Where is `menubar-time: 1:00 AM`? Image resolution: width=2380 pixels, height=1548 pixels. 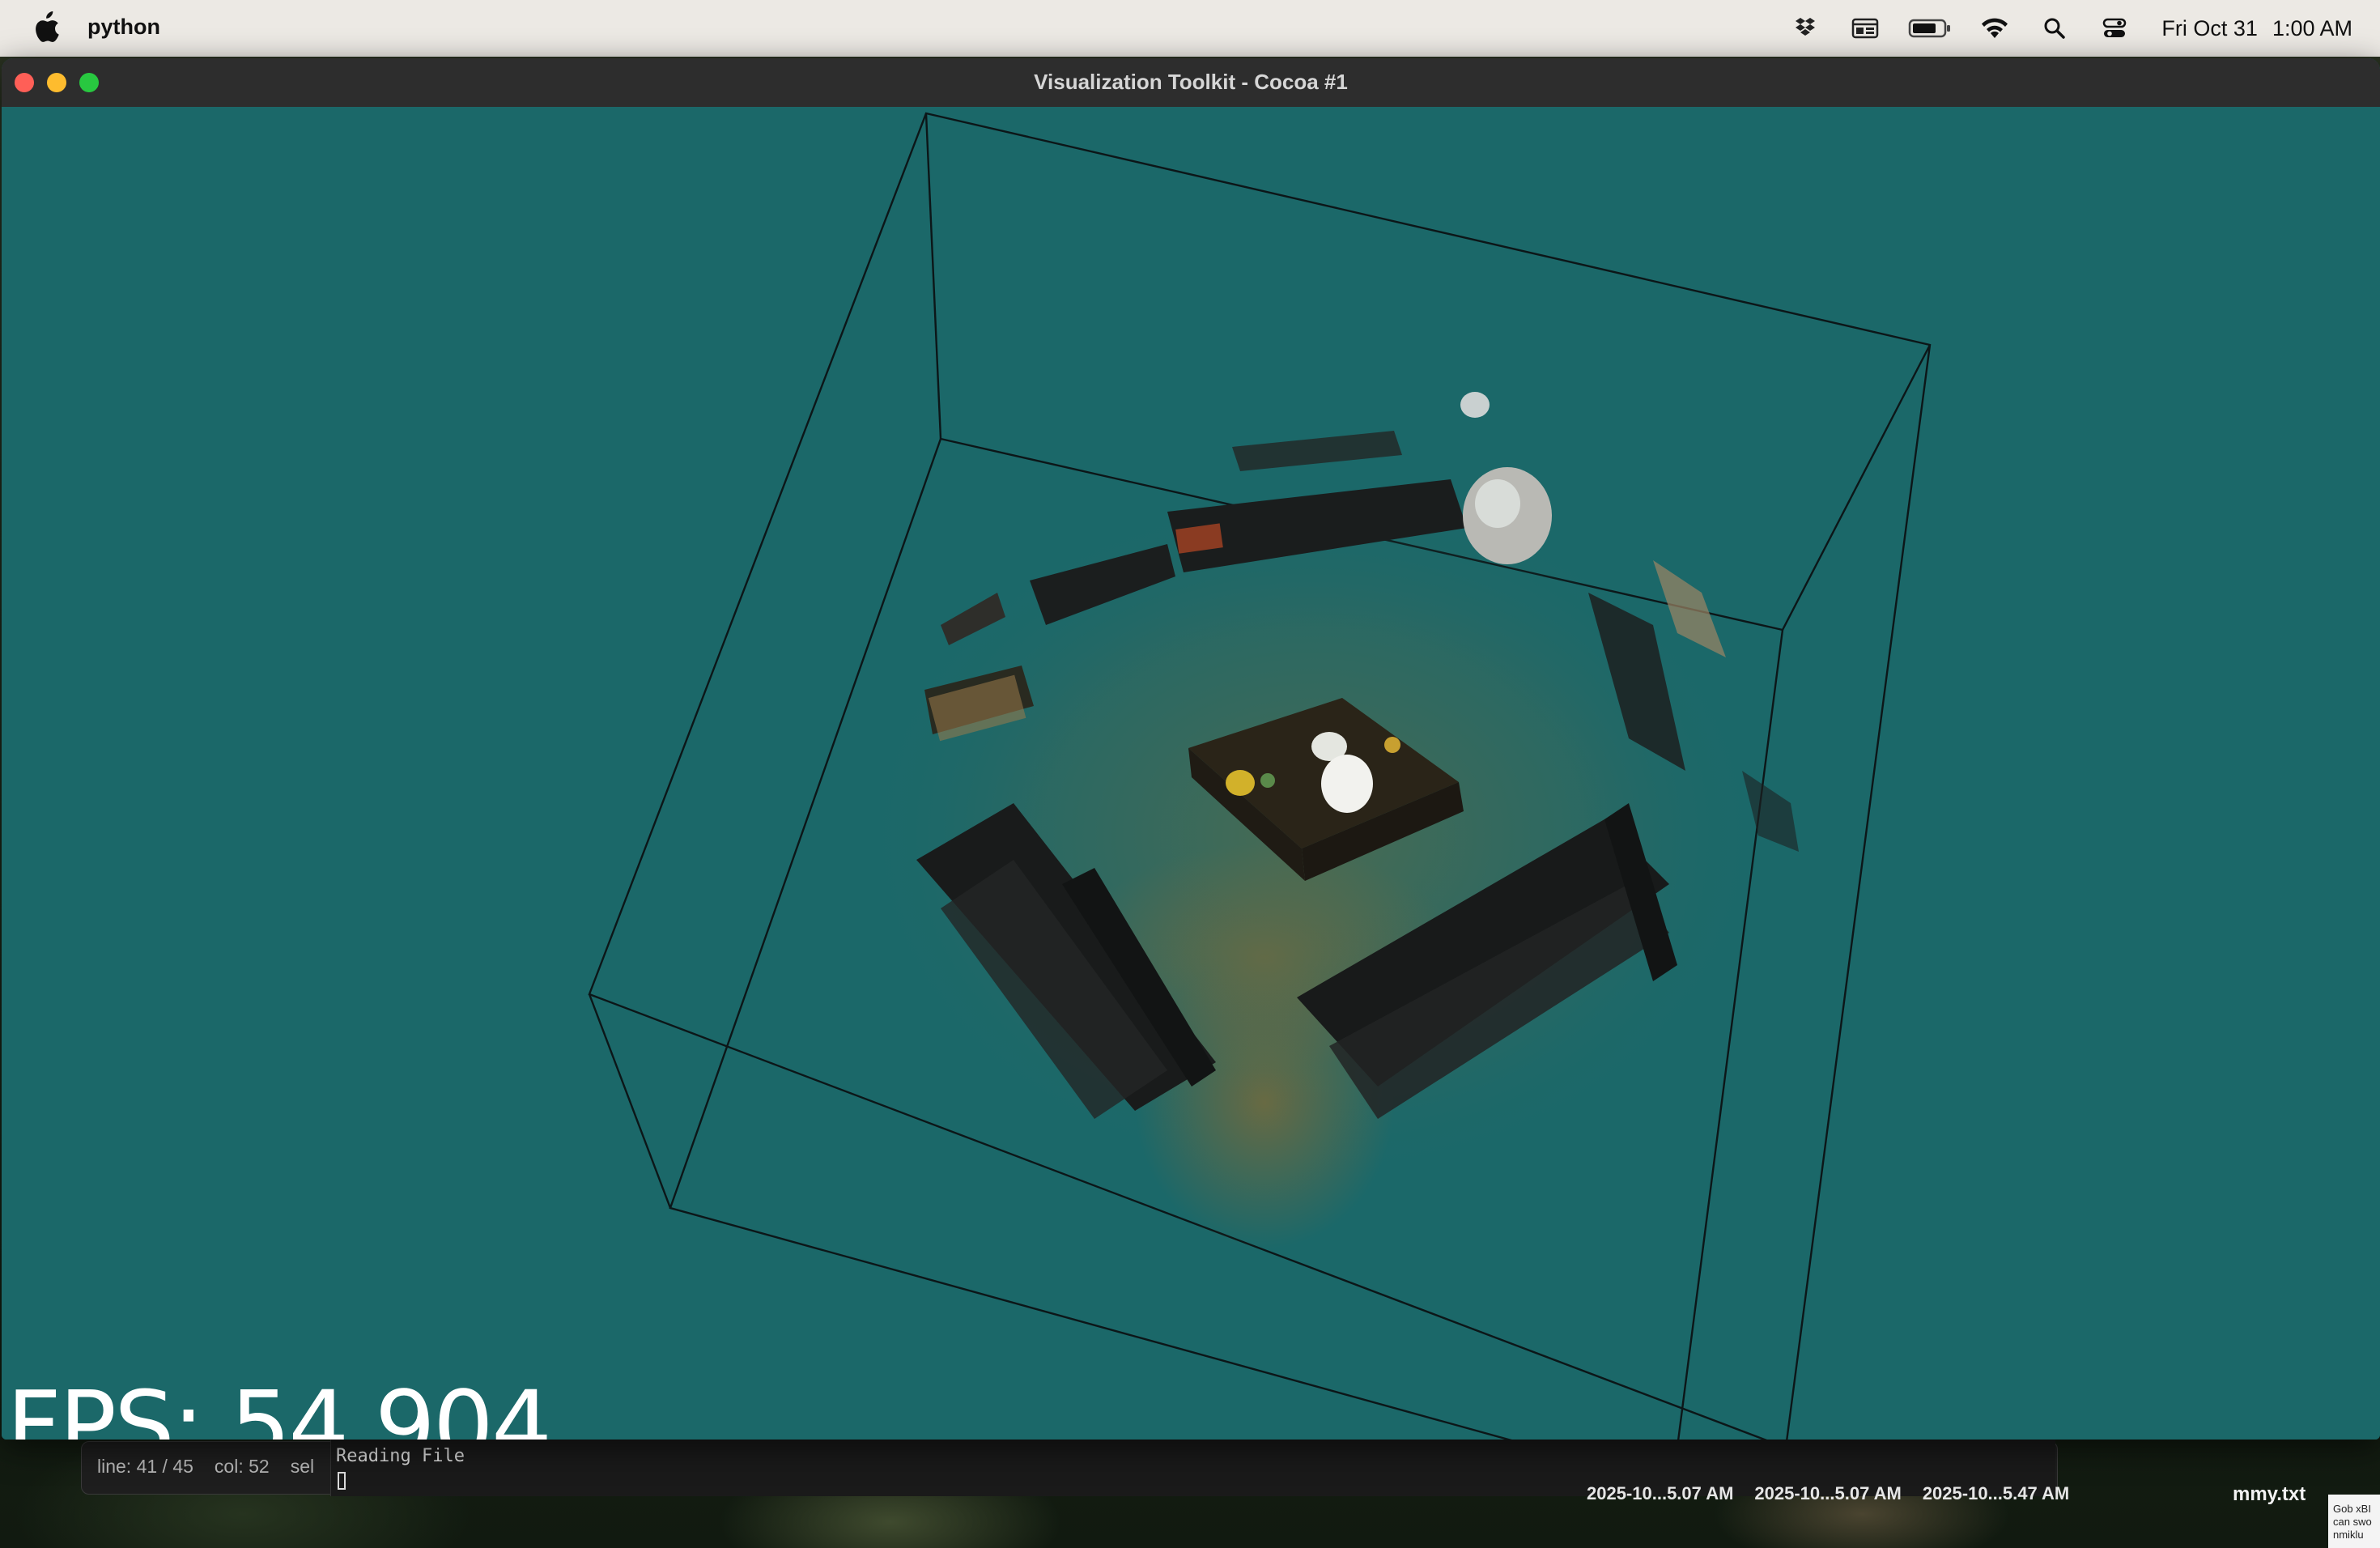
menubar-time: 1:00 AM is located at coordinates (2312, 29).